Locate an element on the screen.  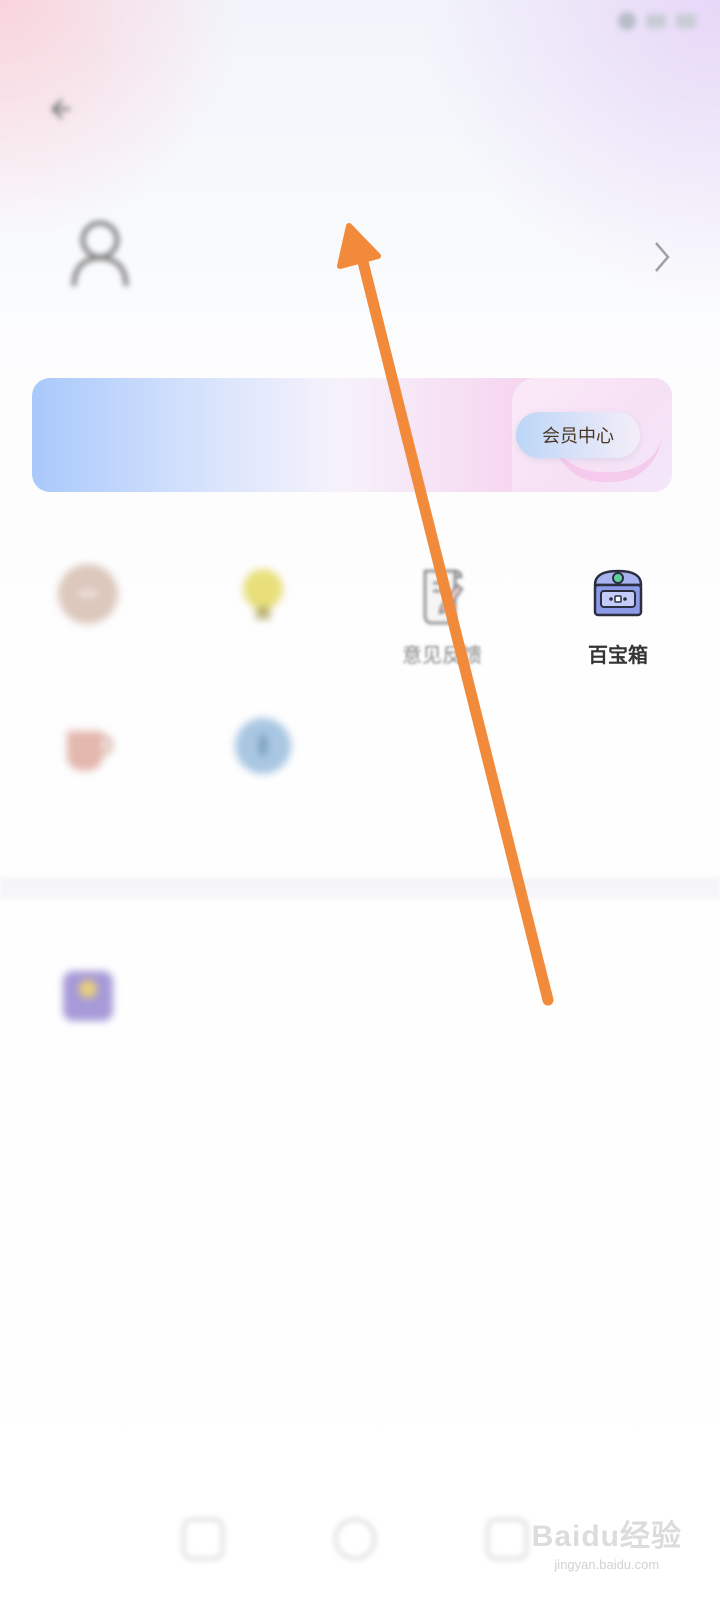
battery-icon is located at coordinates (686, 21).